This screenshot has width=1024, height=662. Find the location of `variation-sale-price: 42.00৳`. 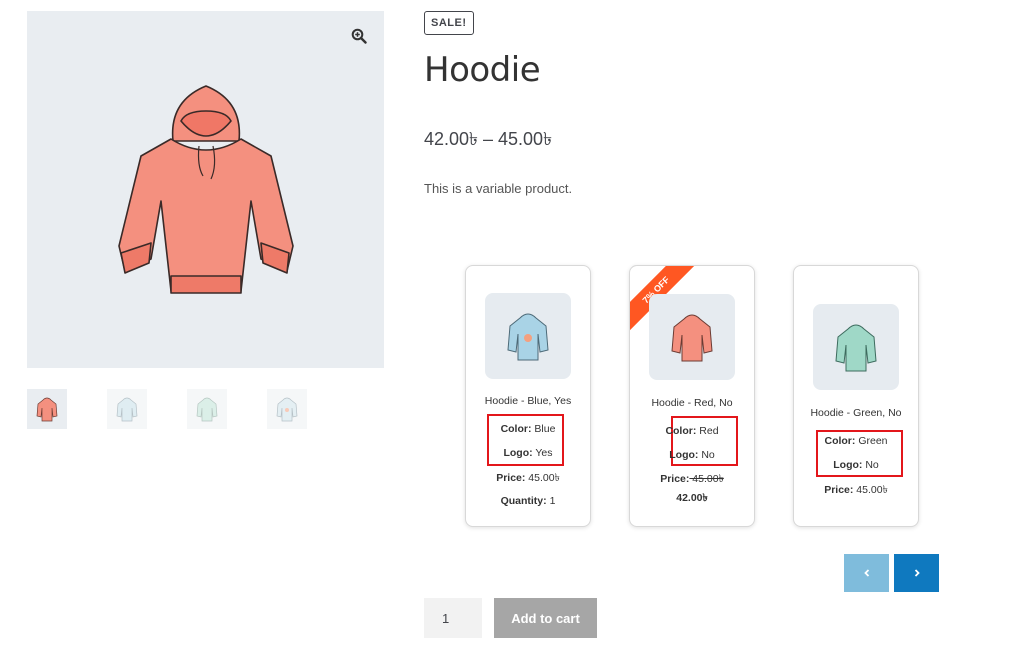

variation-sale-price: 42.00৳ is located at coordinates (692, 498).